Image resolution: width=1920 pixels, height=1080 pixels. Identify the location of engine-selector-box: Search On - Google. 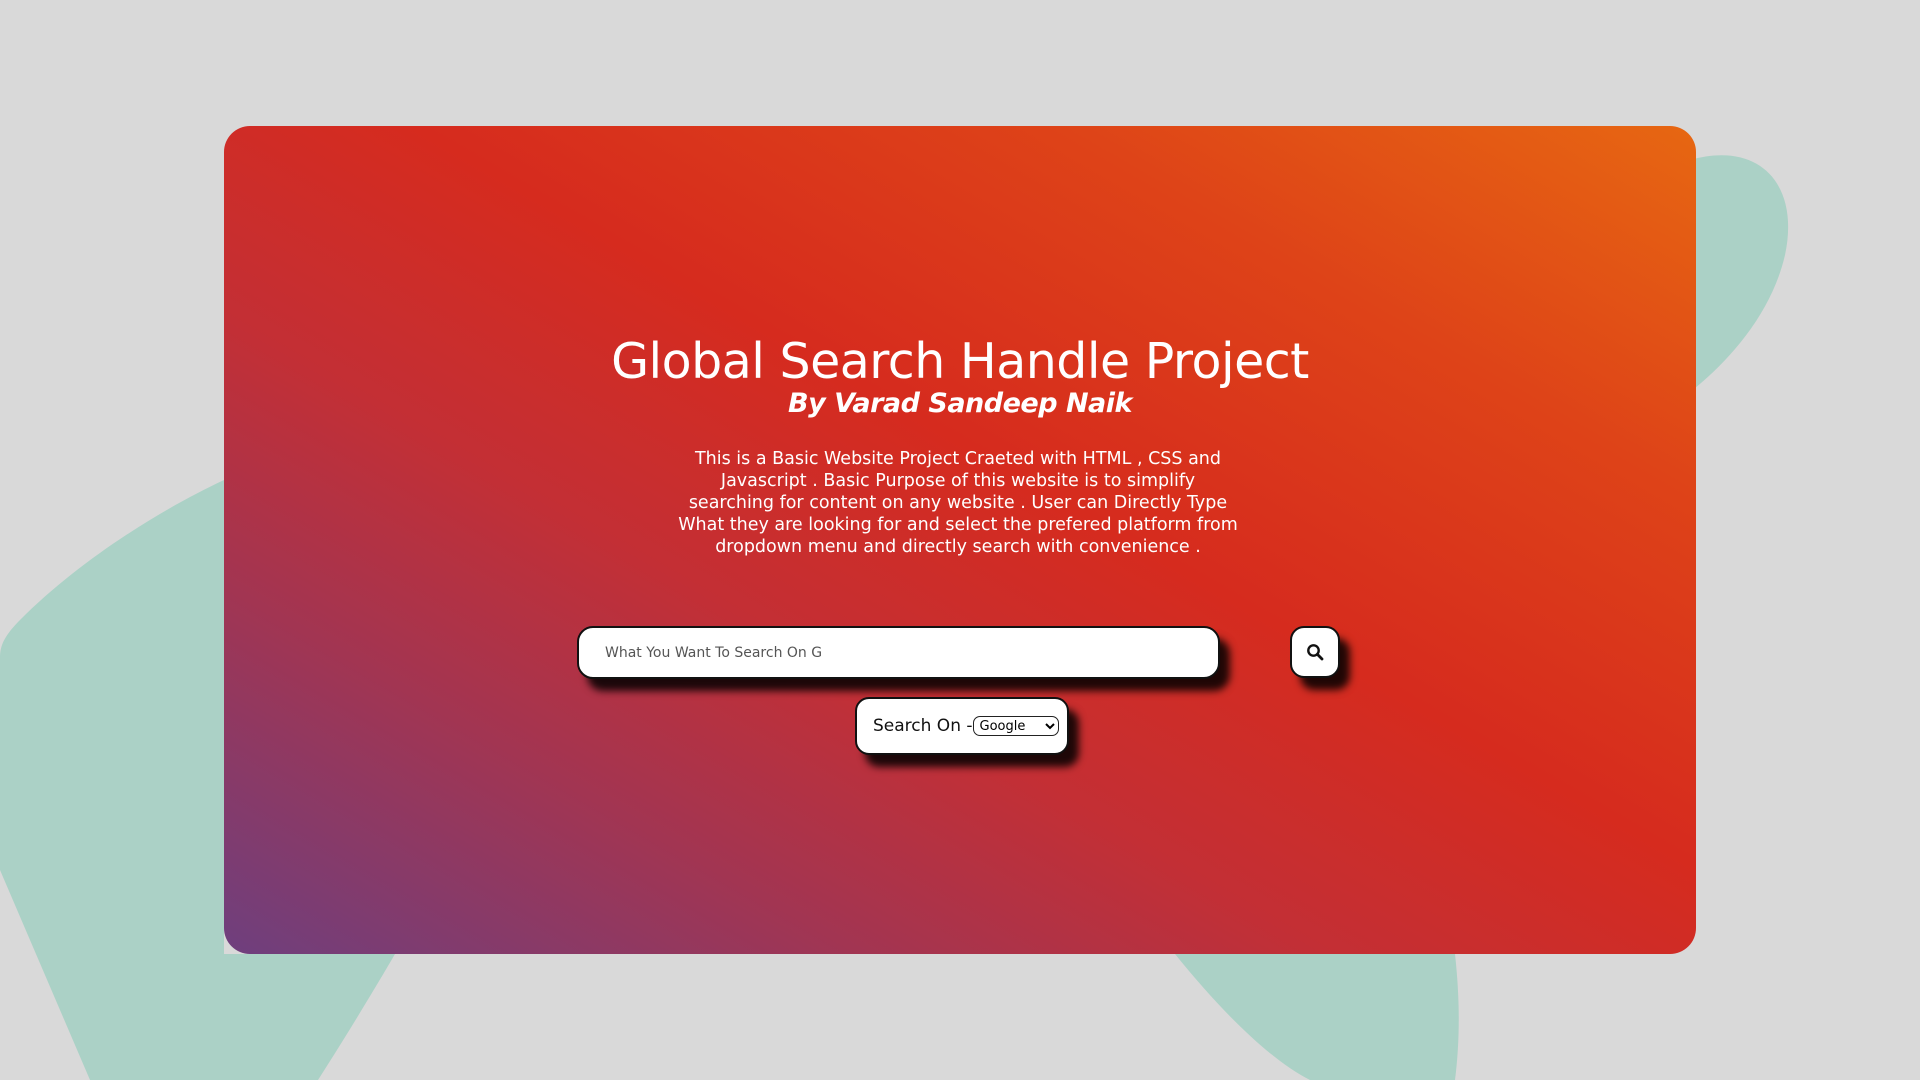
(962, 726).